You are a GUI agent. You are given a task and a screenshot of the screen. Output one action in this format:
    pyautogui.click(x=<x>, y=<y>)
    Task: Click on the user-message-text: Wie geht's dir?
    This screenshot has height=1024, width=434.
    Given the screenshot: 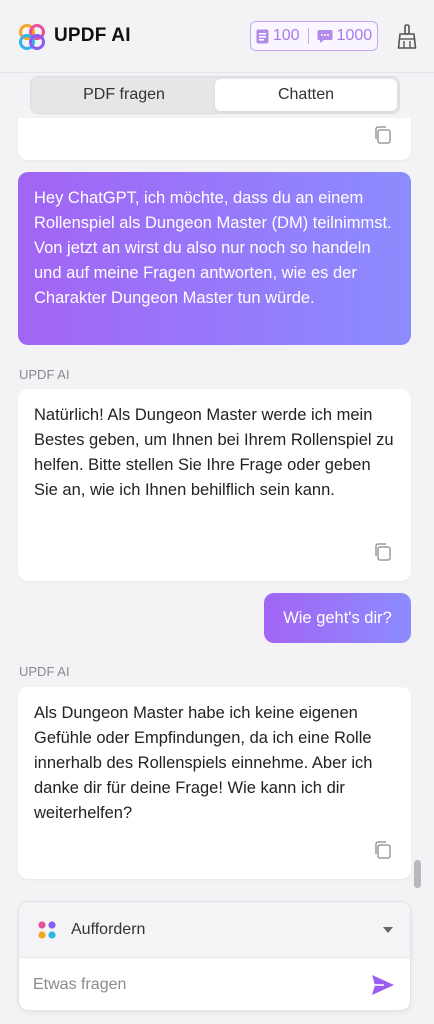 What is the action you would take?
    pyautogui.click(x=337, y=617)
    